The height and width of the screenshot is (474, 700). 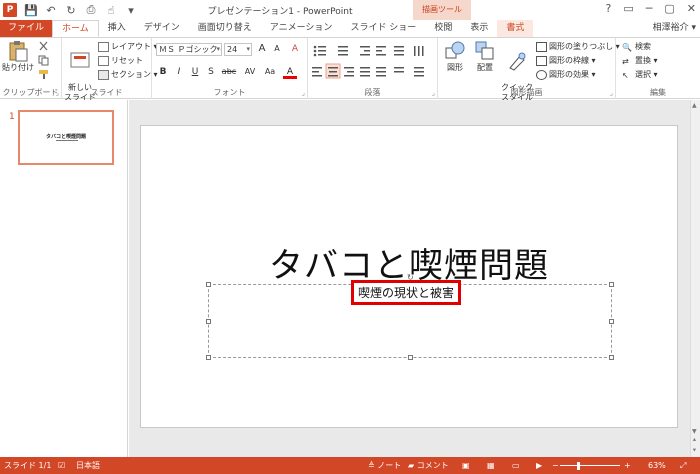 I want to click on tab-animations: アニメーション, so click(x=301, y=28).